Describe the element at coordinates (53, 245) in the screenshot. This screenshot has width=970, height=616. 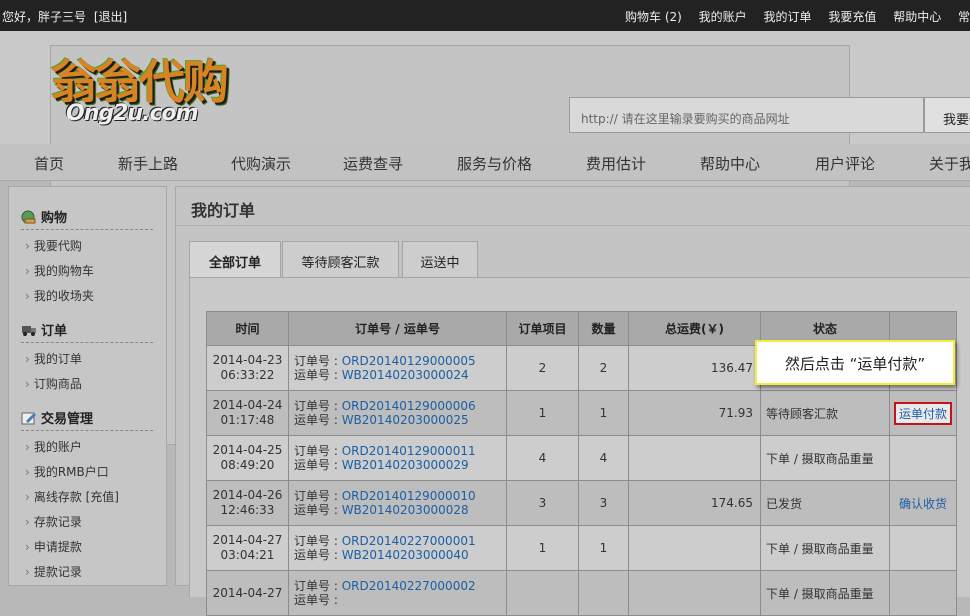
I see `sidebar-item-buy-for-me: 我要代购` at that location.